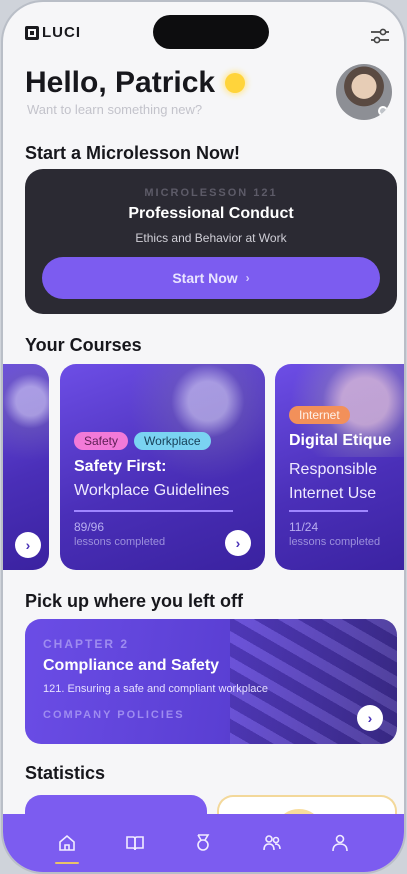  Describe the element at coordinates (211, 193) in the screenshot. I see `microlesson-kicker: MICROLESSON 121` at that location.